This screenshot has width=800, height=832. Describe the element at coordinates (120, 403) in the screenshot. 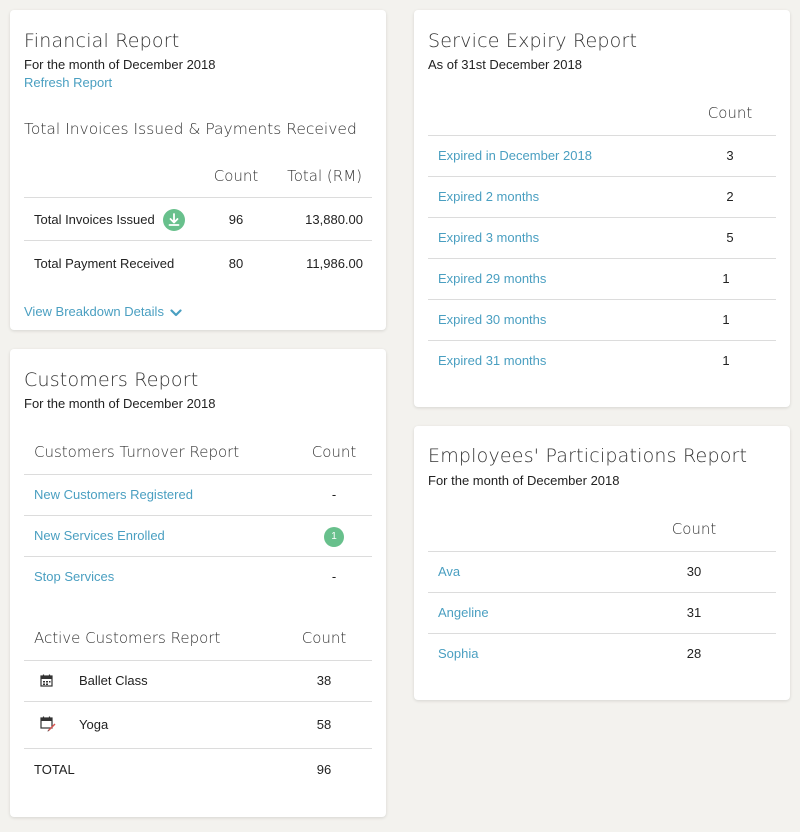

I see `customers-report-subtitle: For the month of December 2018` at that location.